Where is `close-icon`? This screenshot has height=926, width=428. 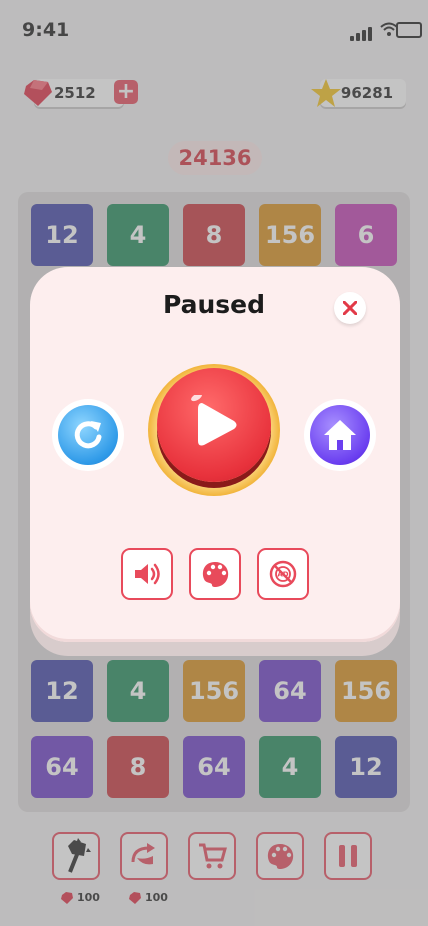
close-icon is located at coordinates (350, 308).